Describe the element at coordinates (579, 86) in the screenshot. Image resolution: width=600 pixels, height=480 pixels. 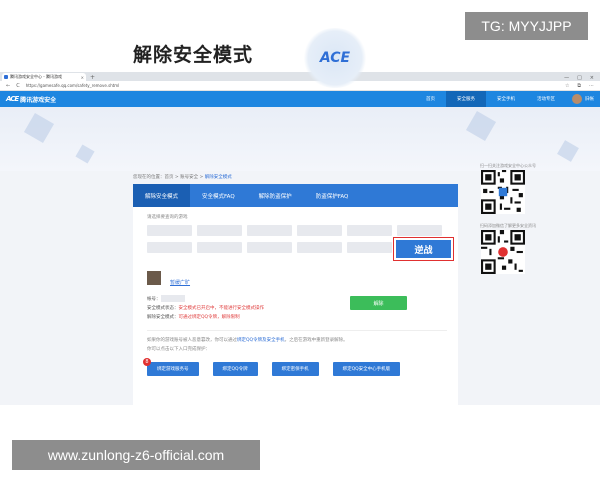
I see `extensions-icon: ⧉` at that location.